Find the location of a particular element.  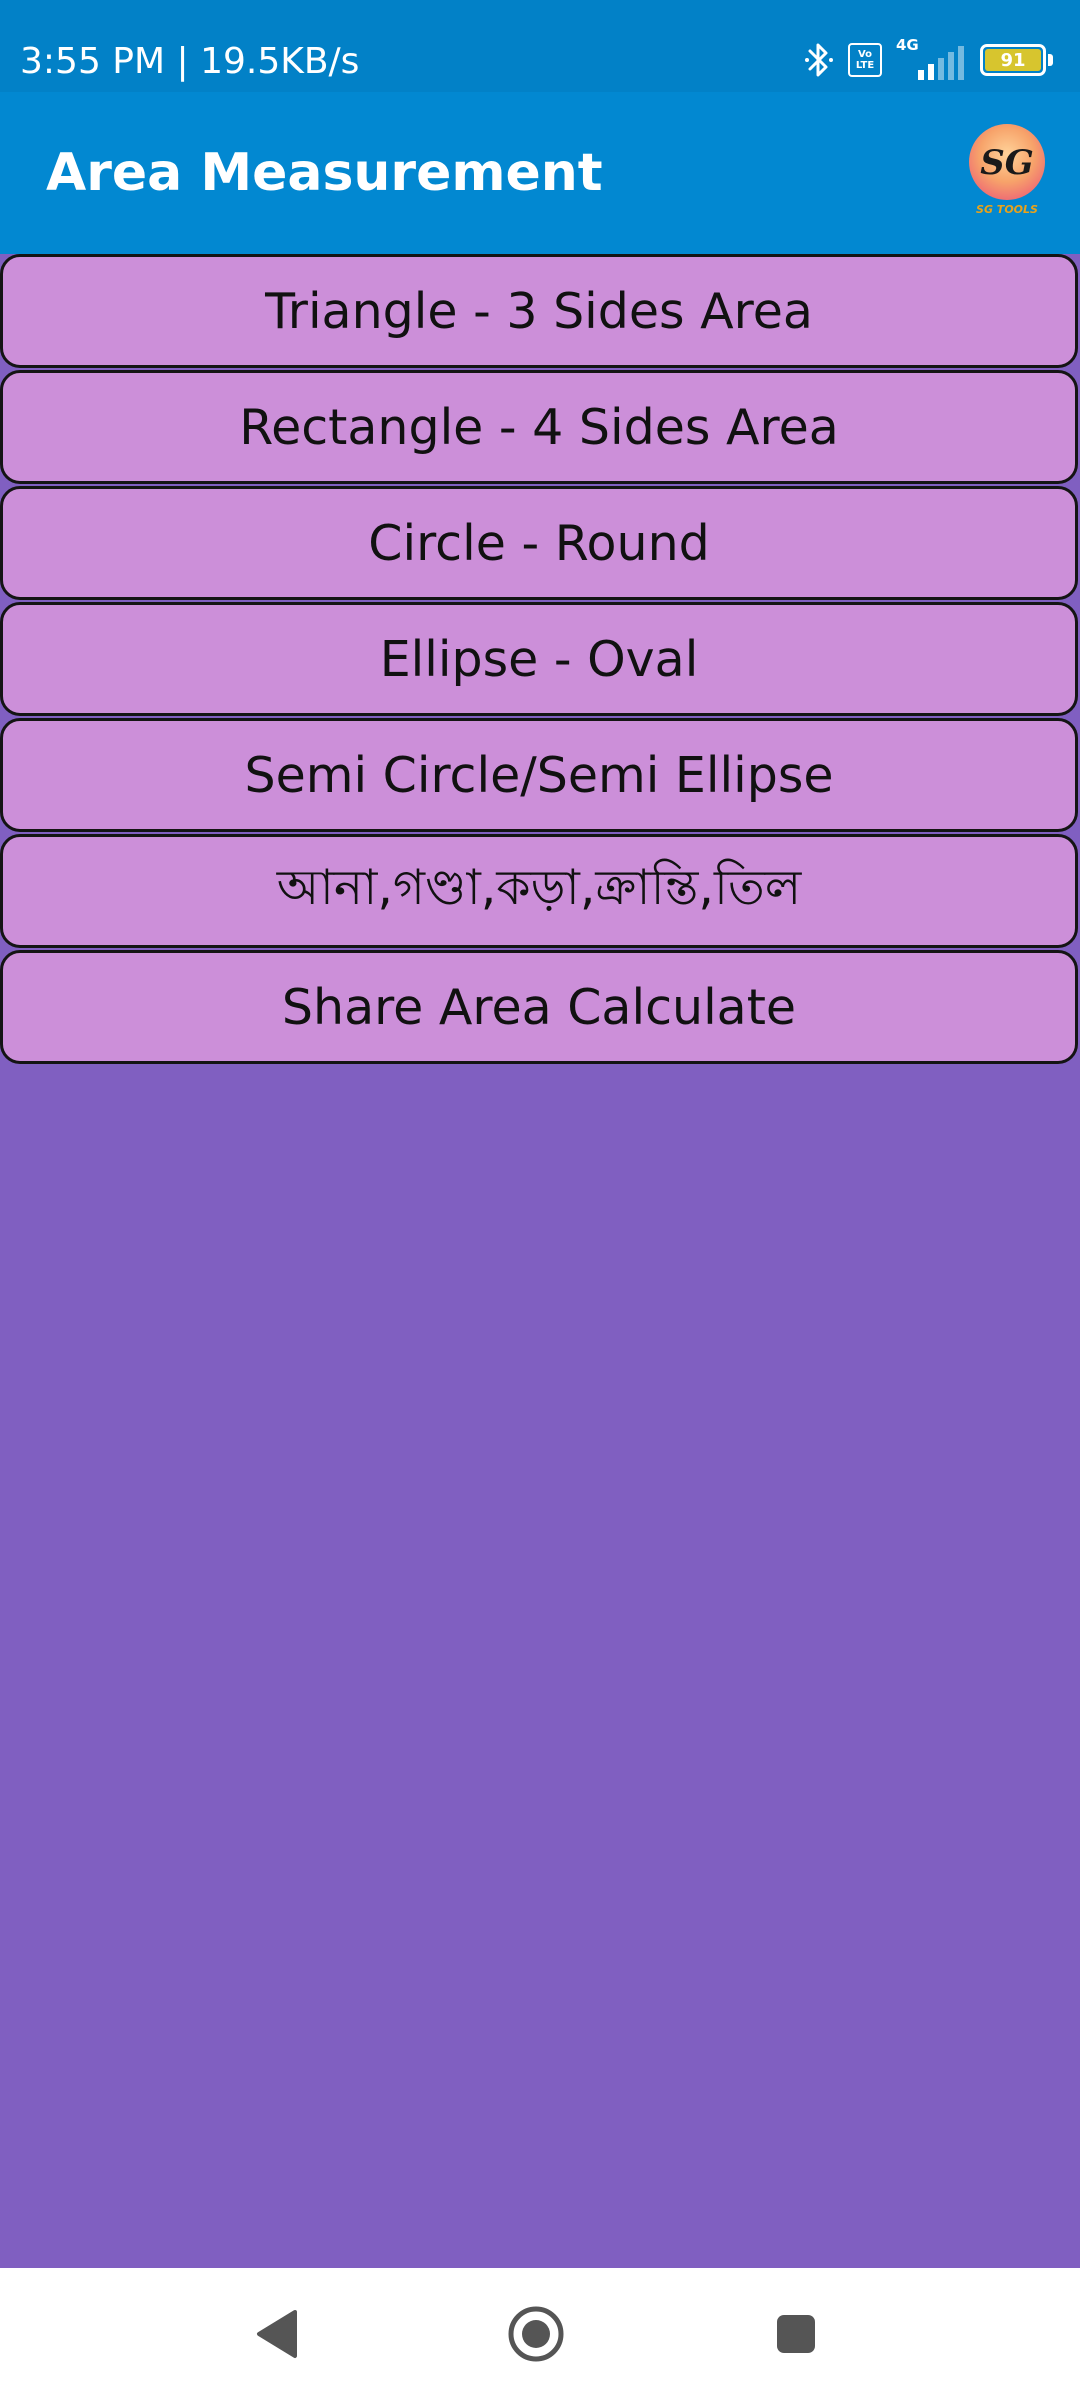

navigation-bar is located at coordinates (540, 2334).